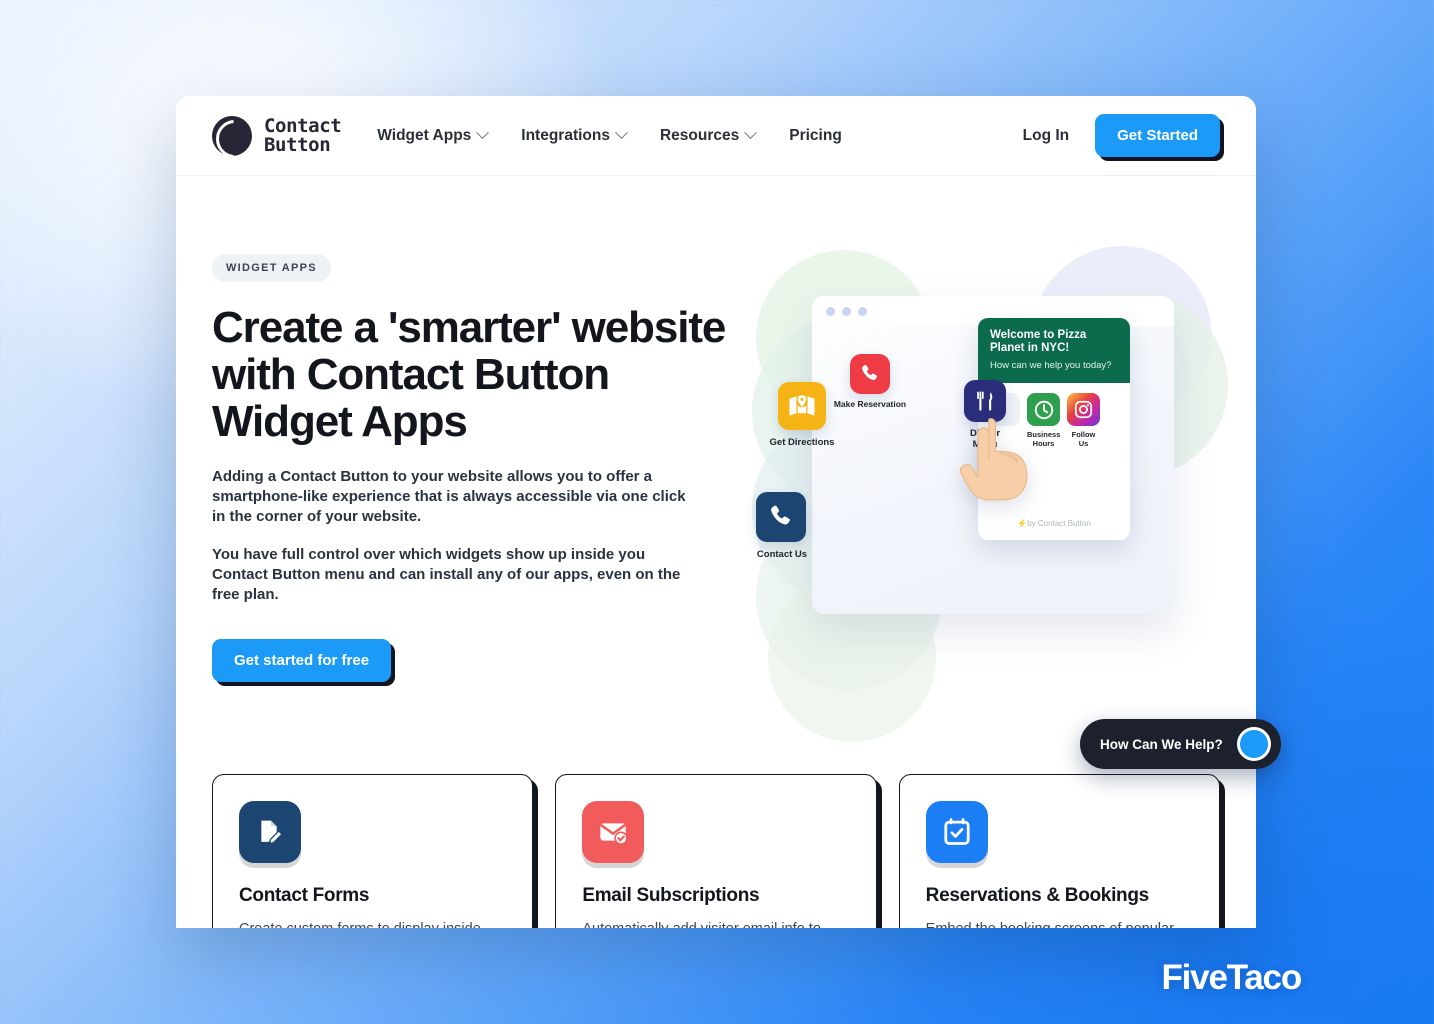 This screenshot has width=1434, height=1024. I want to click on envelope-check-icon, so click(613, 832).